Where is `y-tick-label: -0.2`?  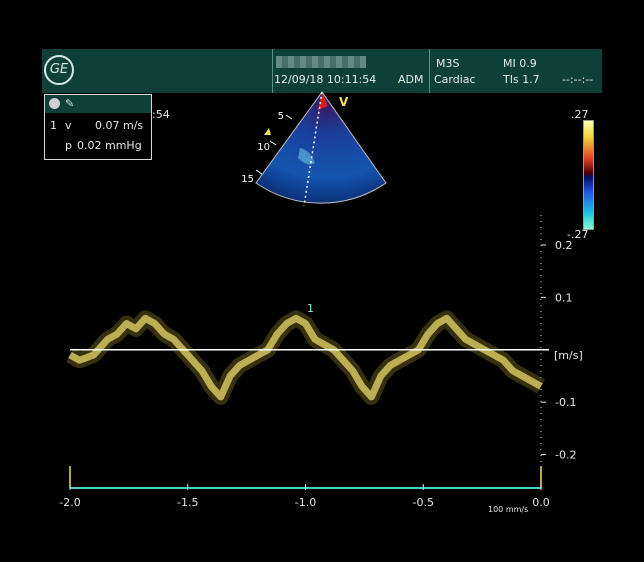 y-tick-label: -0.2 is located at coordinates (565, 455).